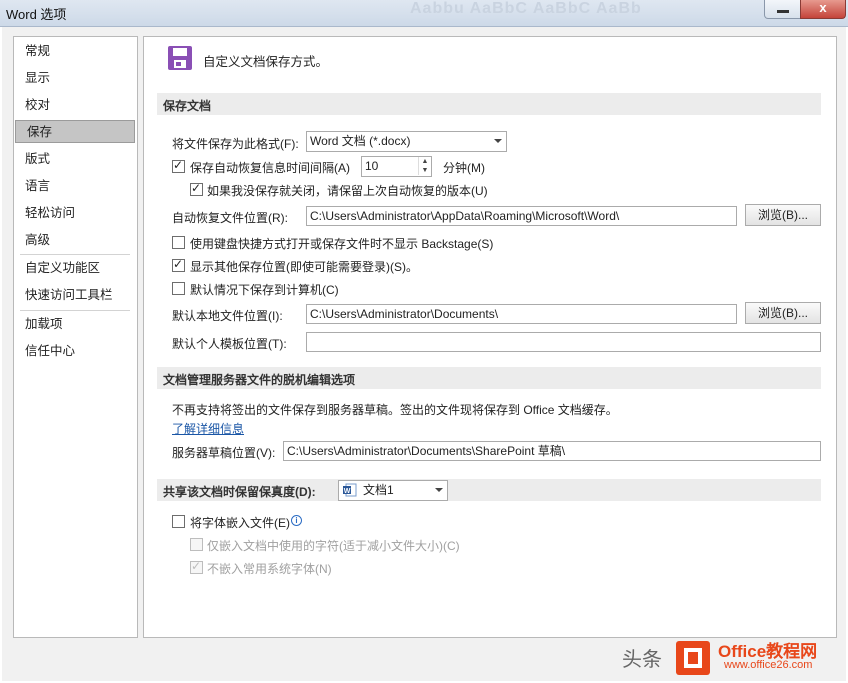 Image resolution: width=848 pixels, height=683 pixels. What do you see at coordinates (178, 264) in the screenshot?
I see `show-locations-checkbox` at bounding box center [178, 264].